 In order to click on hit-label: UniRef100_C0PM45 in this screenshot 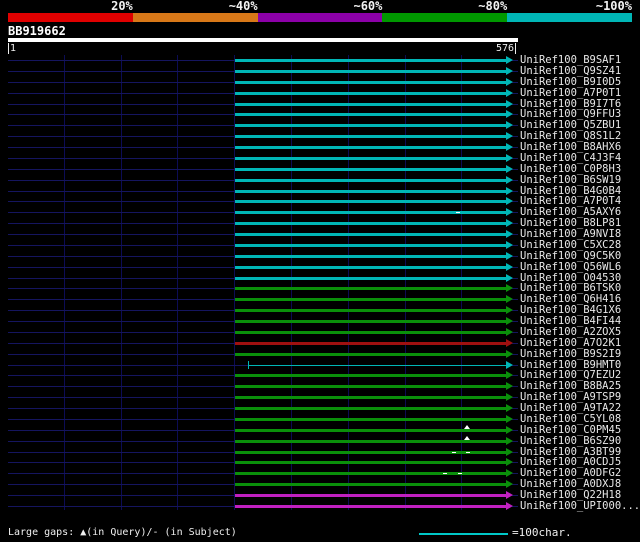, I will do `click(570, 430)`.